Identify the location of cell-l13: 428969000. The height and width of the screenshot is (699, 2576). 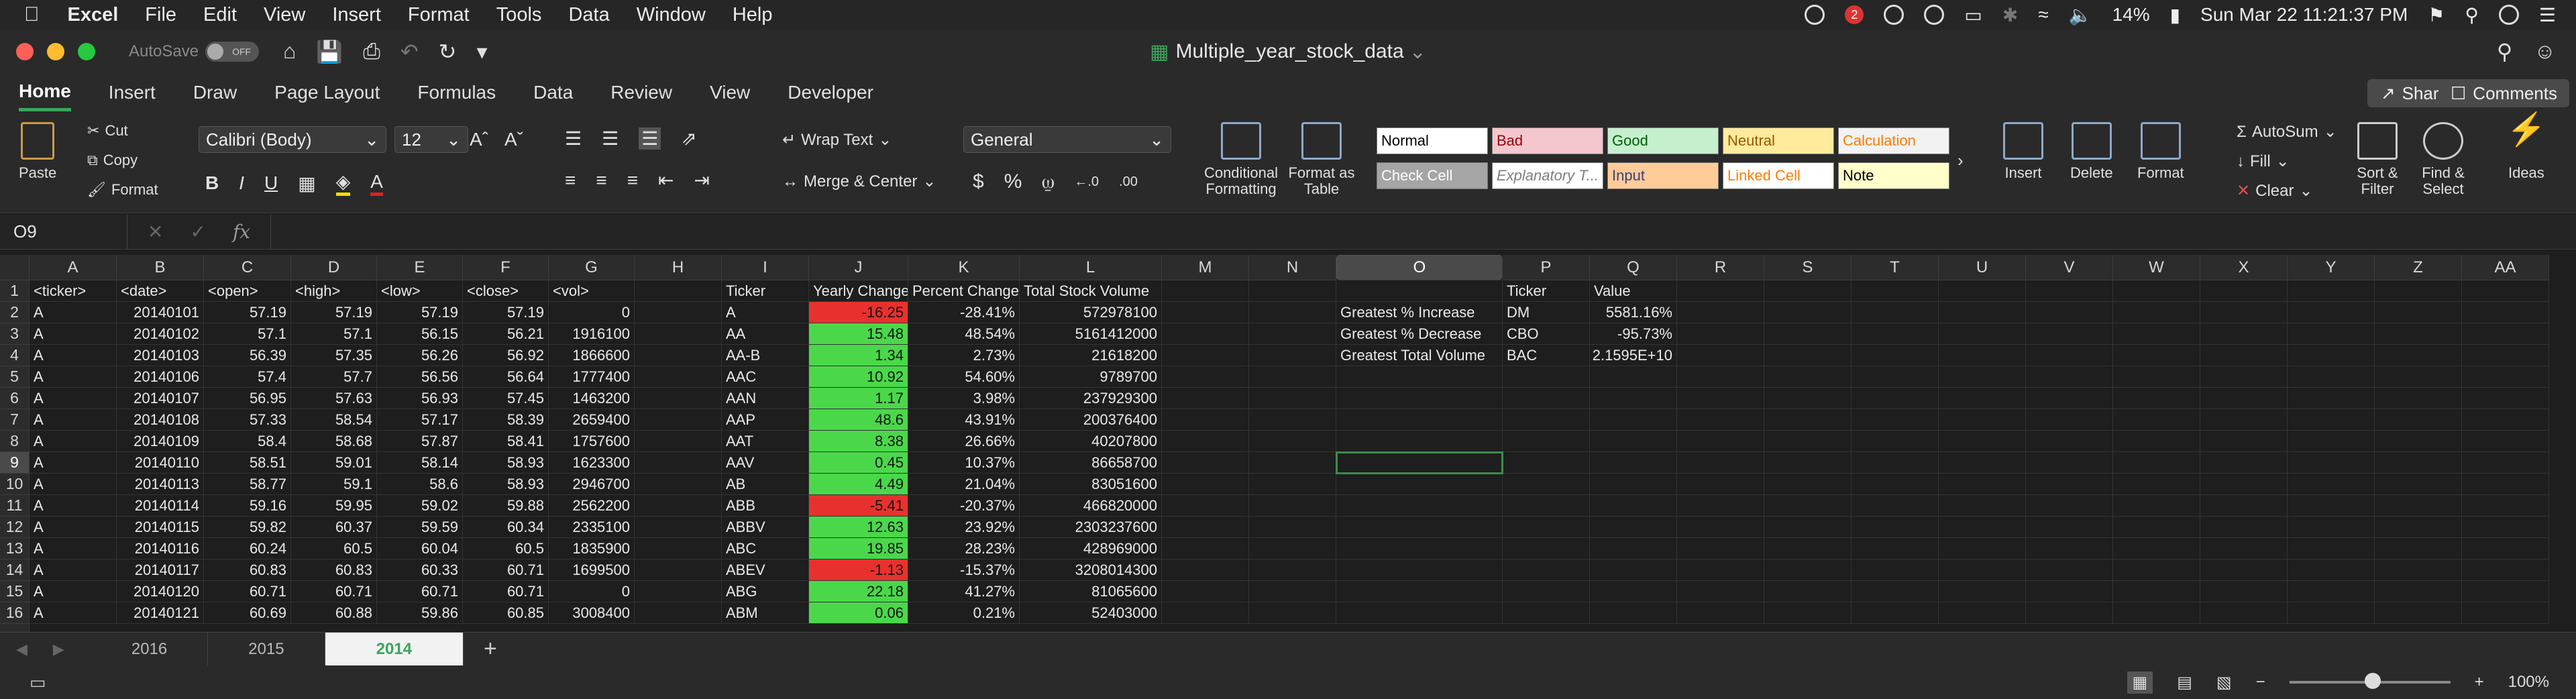
(1091, 548).